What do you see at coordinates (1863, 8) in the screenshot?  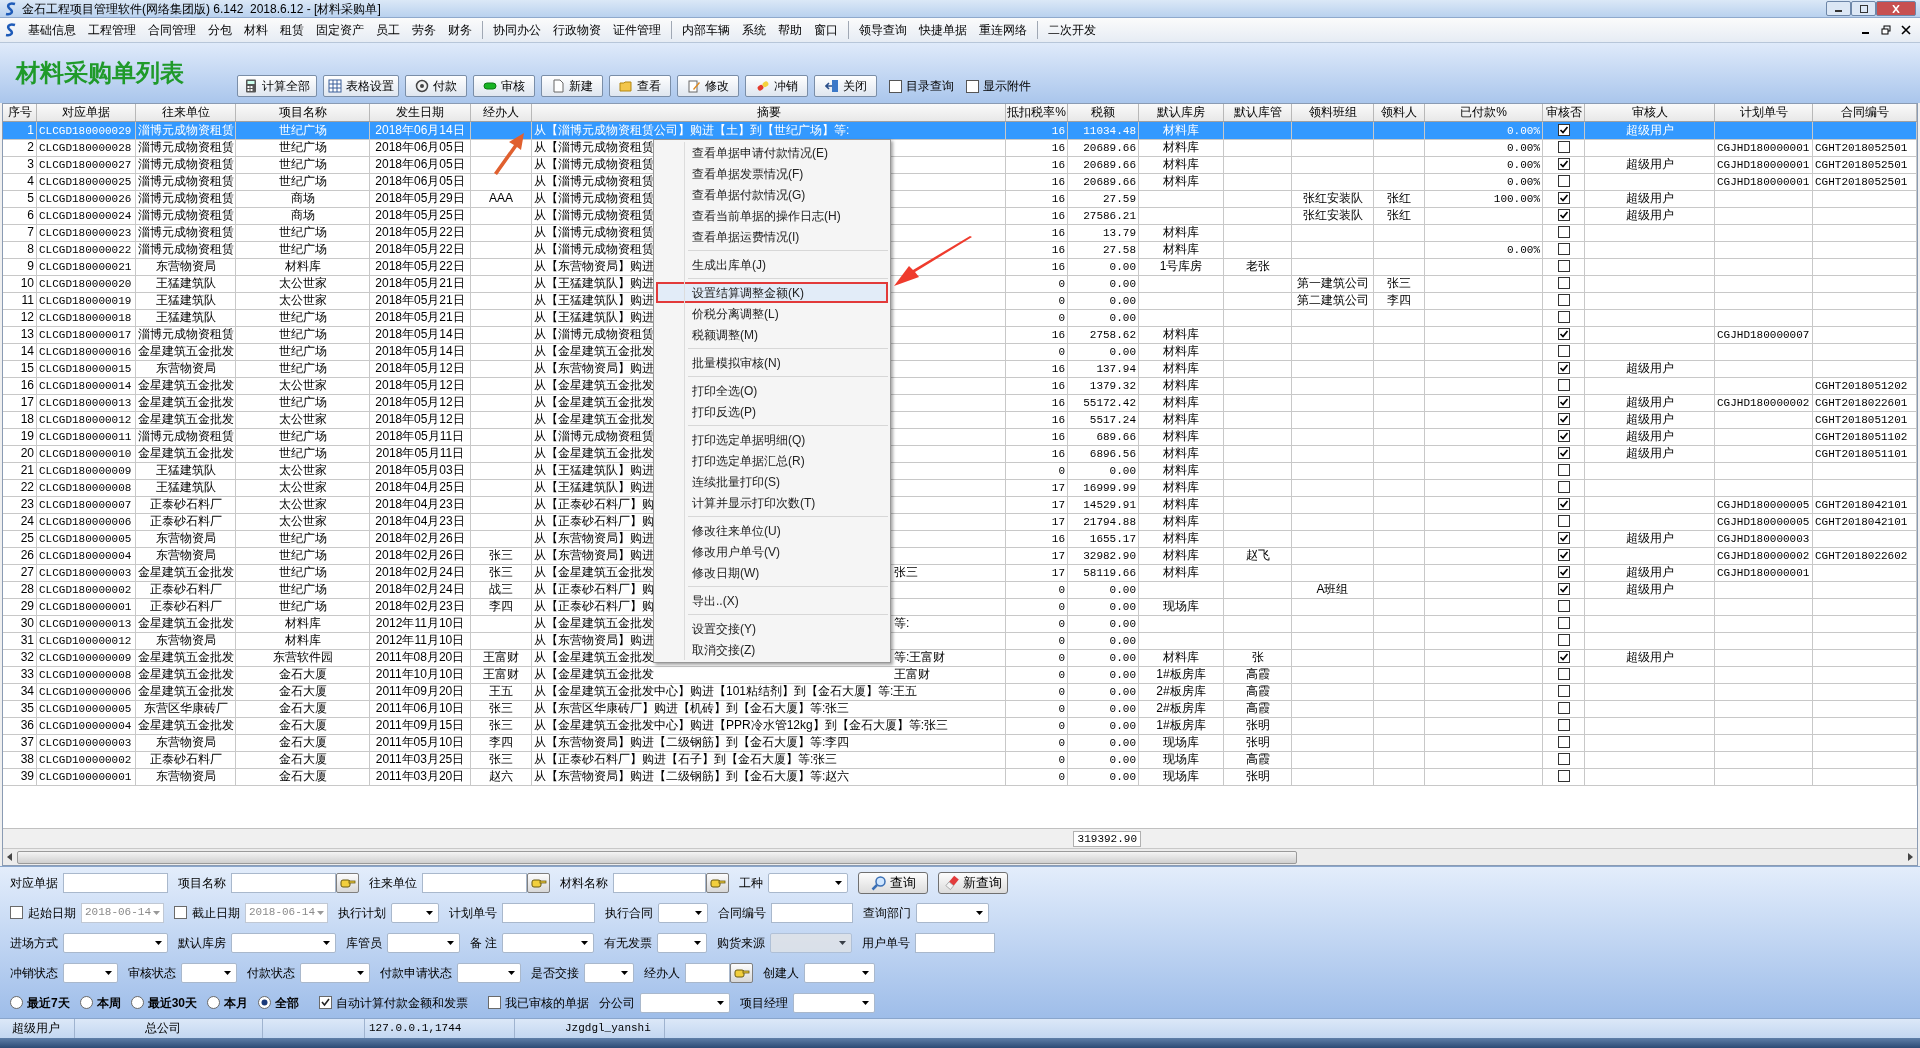 I see `maximize-button` at bounding box center [1863, 8].